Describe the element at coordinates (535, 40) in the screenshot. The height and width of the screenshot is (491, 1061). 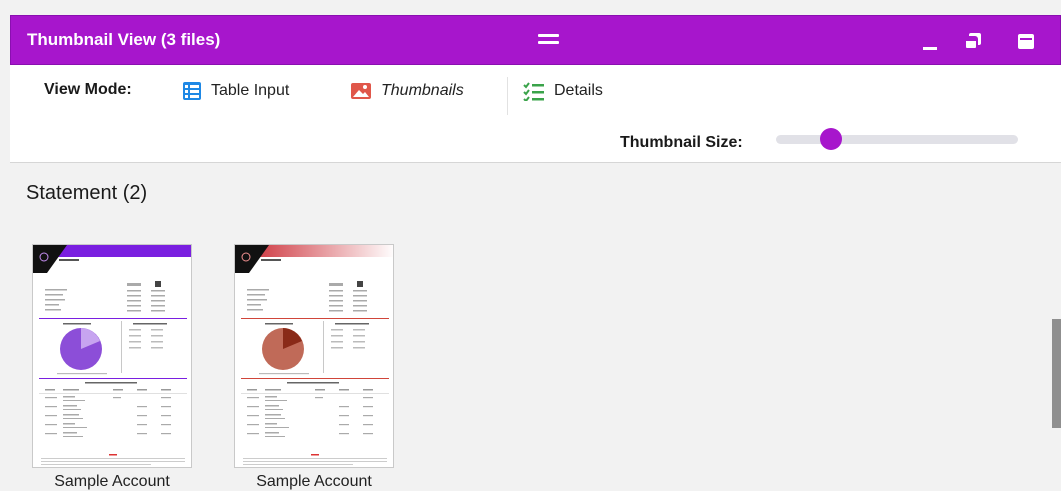
I see `title-bar: Thumbnail View (3 files)` at that location.